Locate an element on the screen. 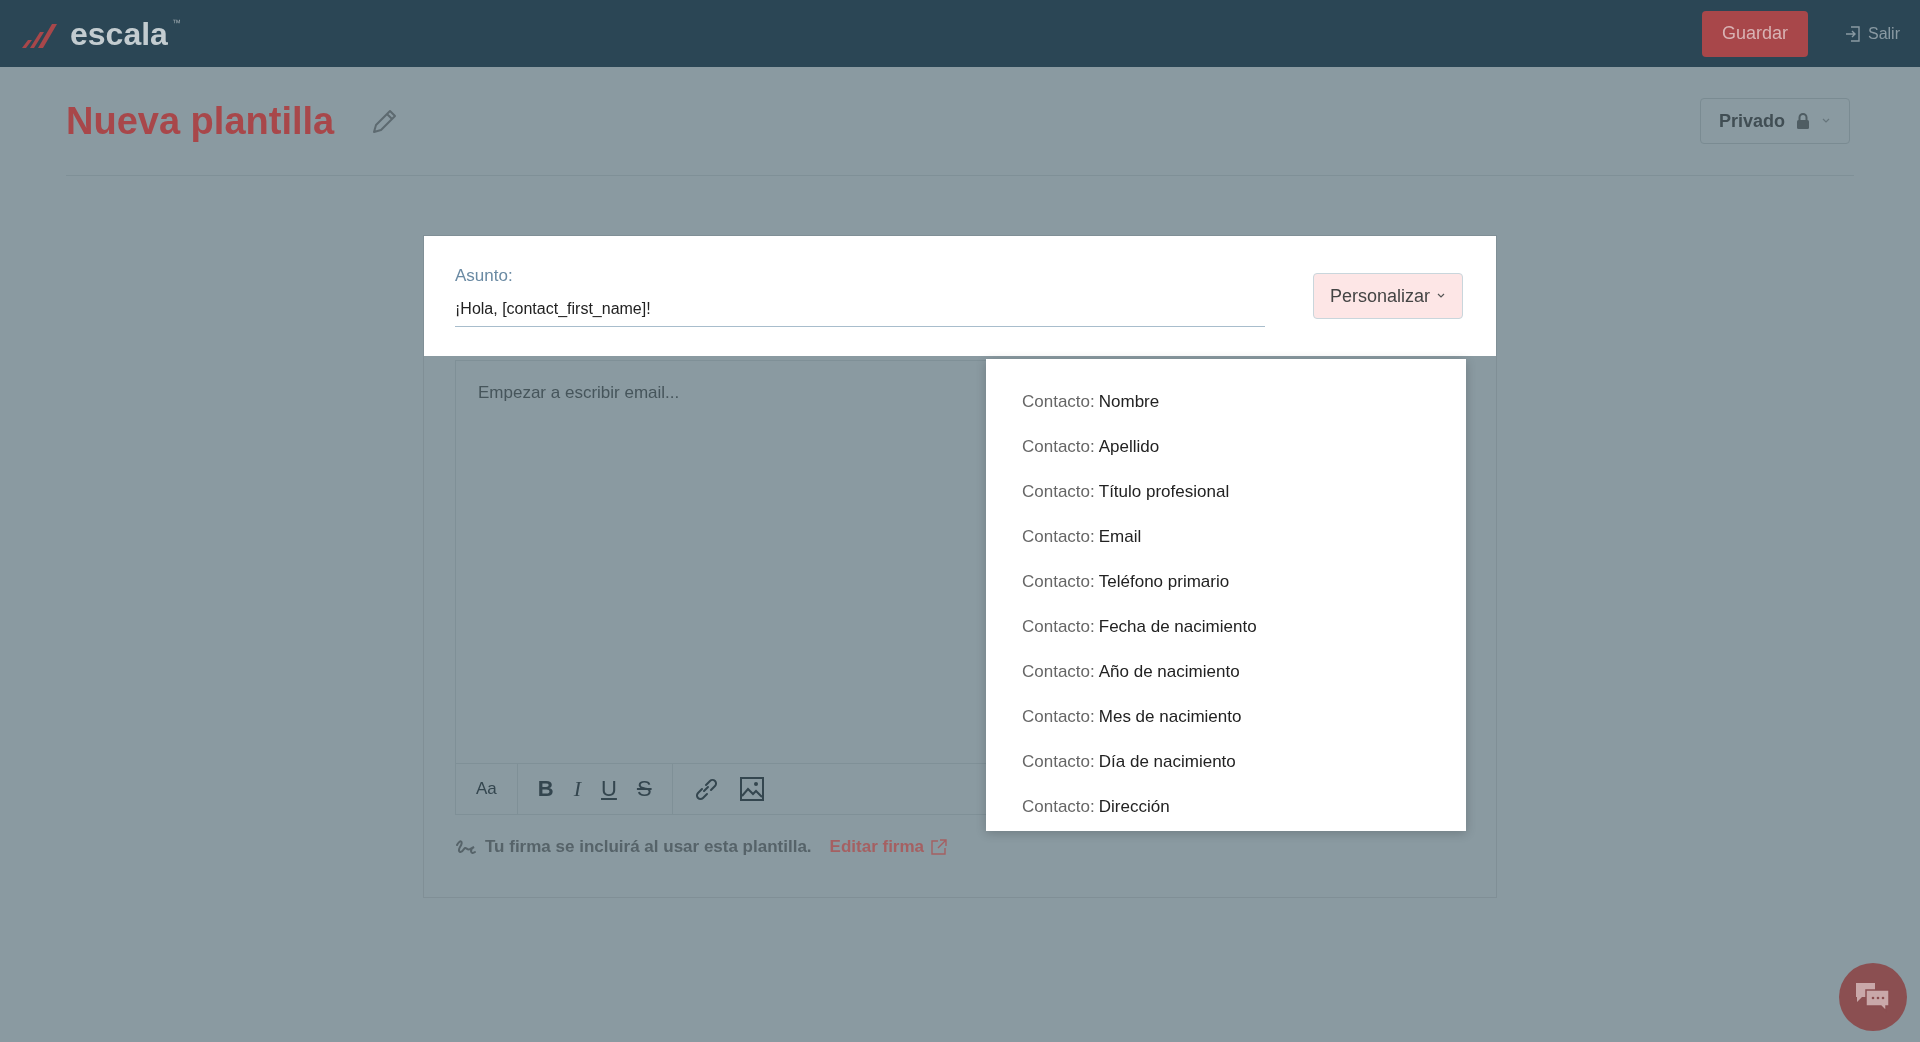 This screenshot has width=1920, height=1042. external-link-icon is located at coordinates (939, 847).